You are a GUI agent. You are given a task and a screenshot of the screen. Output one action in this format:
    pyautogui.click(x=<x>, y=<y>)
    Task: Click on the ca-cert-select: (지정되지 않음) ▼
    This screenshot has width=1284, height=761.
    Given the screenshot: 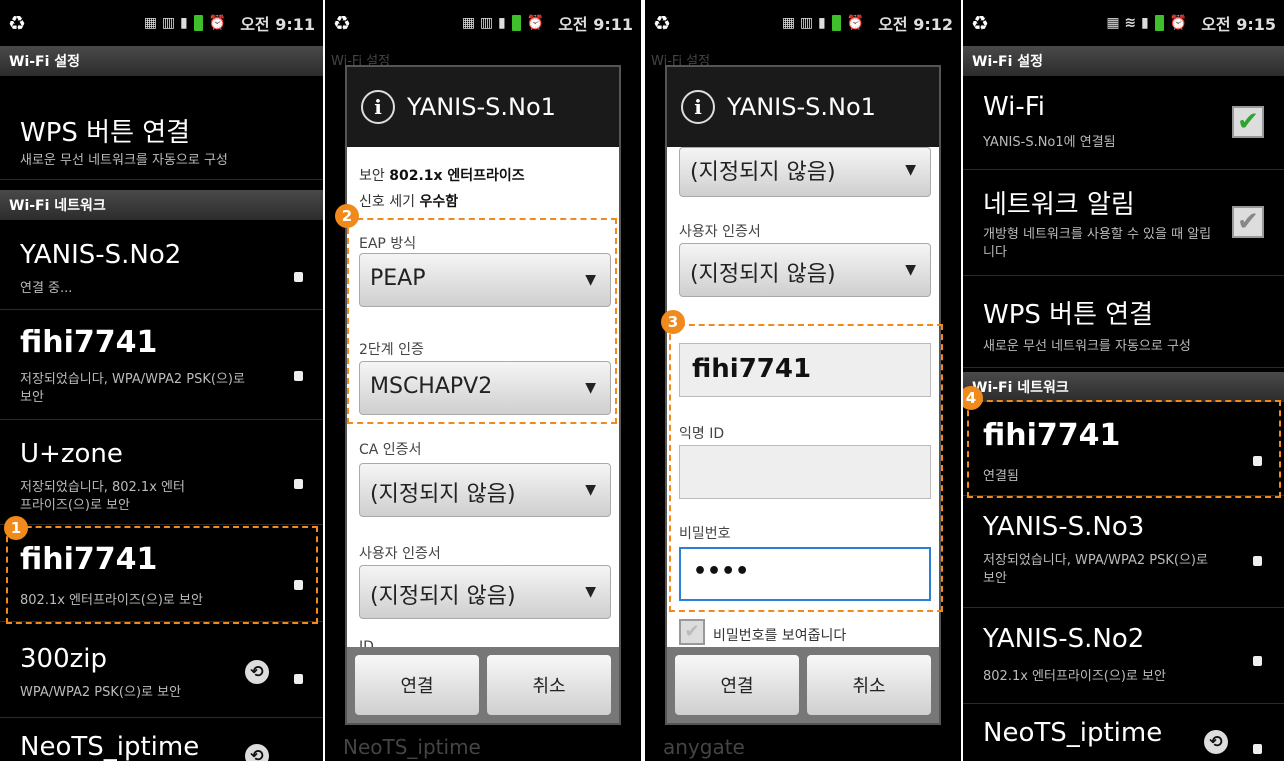 What is the action you would take?
    pyautogui.click(x=485, y=490)
    